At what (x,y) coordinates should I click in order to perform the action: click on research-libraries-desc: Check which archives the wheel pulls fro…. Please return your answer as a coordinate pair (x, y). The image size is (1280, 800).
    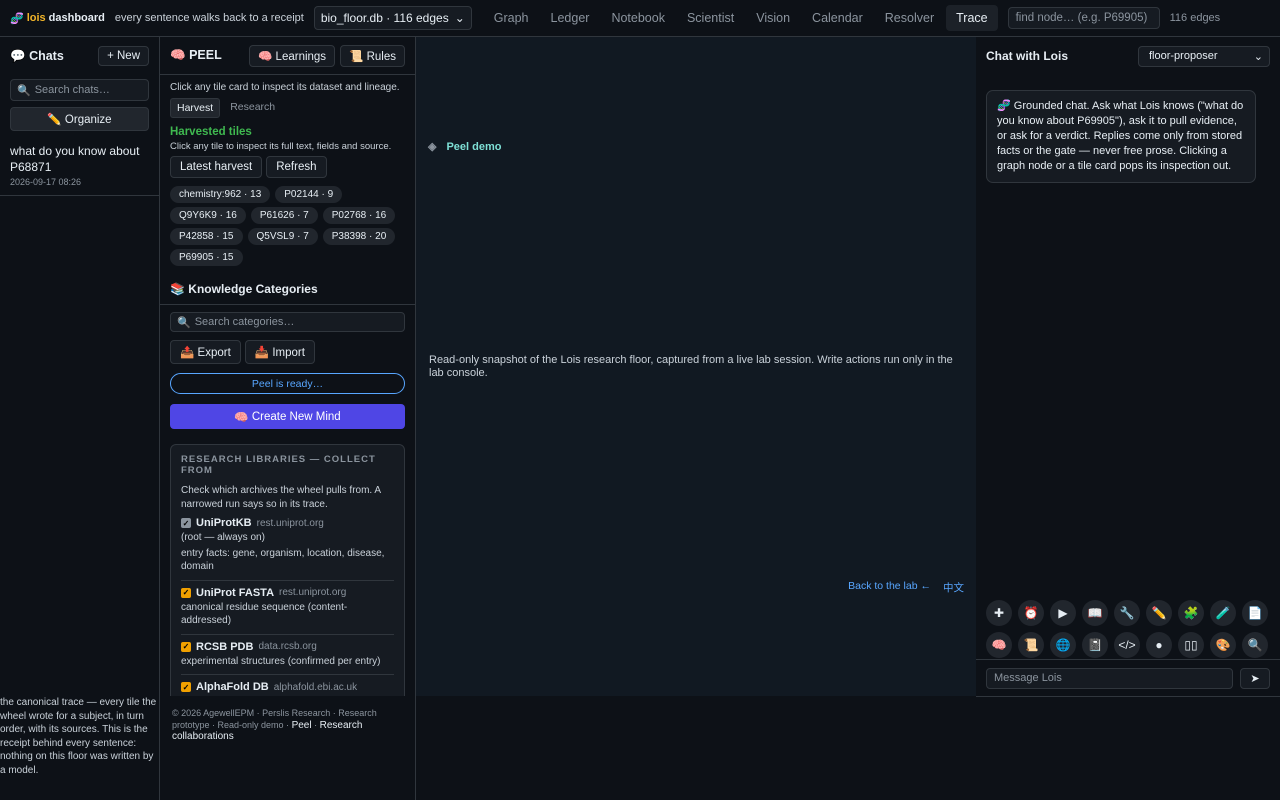
    Looking at the image, I should click on (281, 497).